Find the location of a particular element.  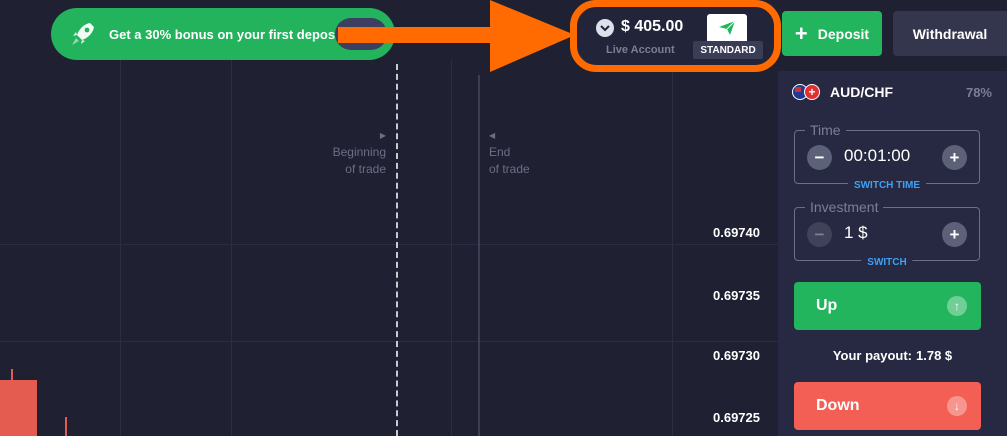

investment-decrease-button: − is located at coordinates (819, 234).